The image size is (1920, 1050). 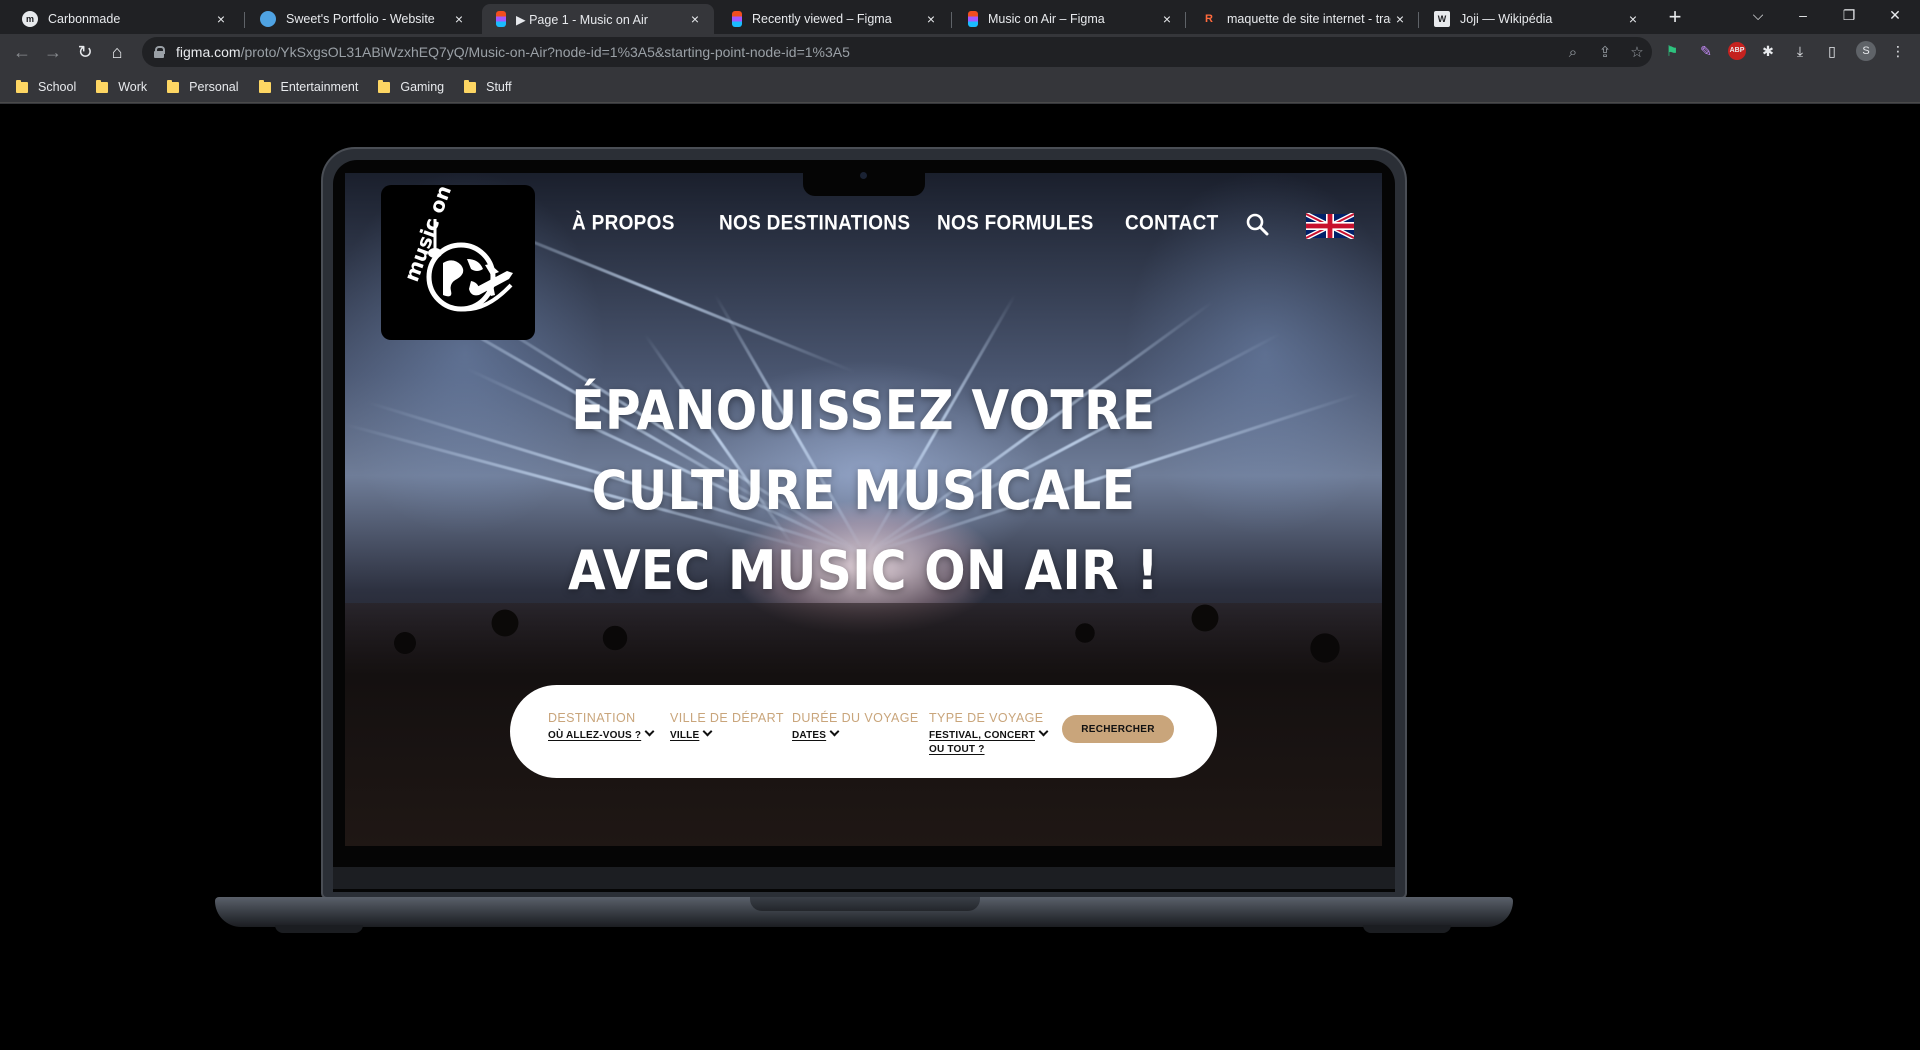 What do you see at coordinates (594, 735) in the screenshot?
I see `destination-dropdown: OÙ ALLEZ-VOUS ?` at bounding box center [594, 735].